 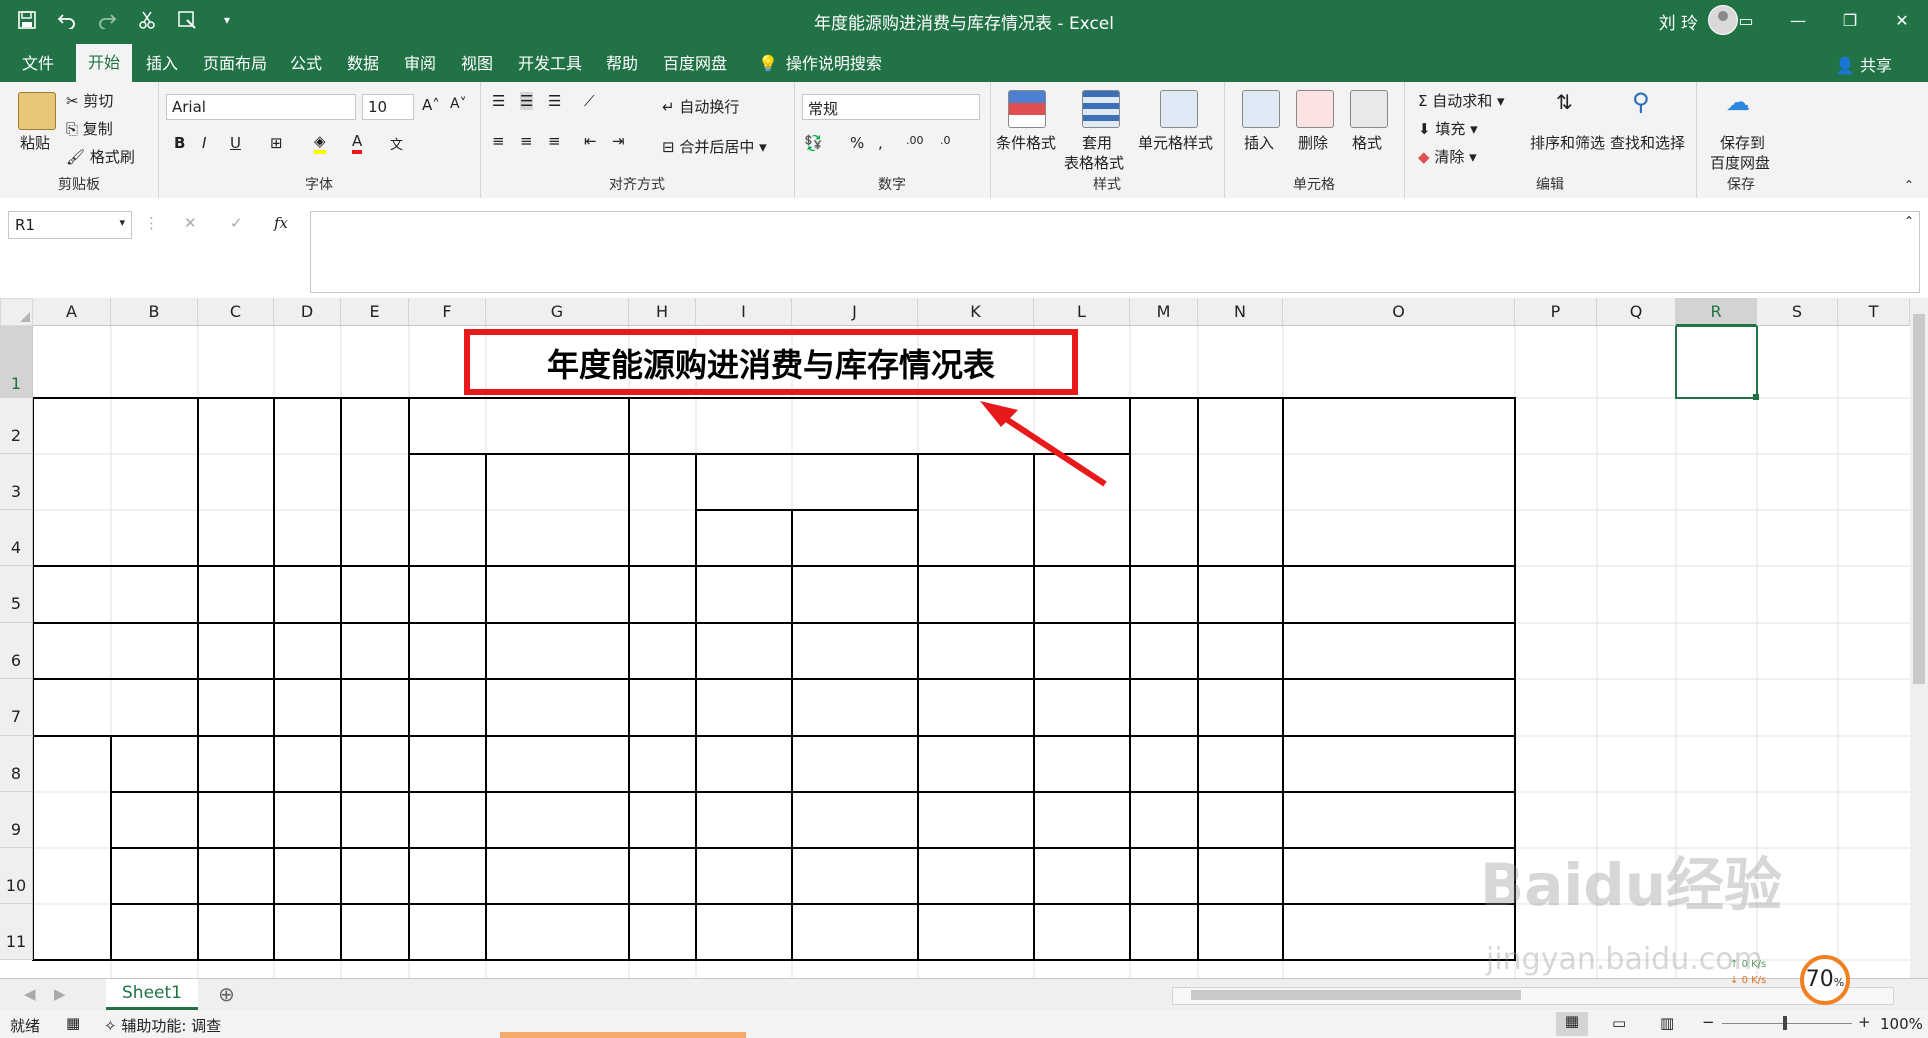 What do you see at coordinates (1716, 362) in the screenshot?
I see `active-cell-r1` at bounding box center [1716, 362].